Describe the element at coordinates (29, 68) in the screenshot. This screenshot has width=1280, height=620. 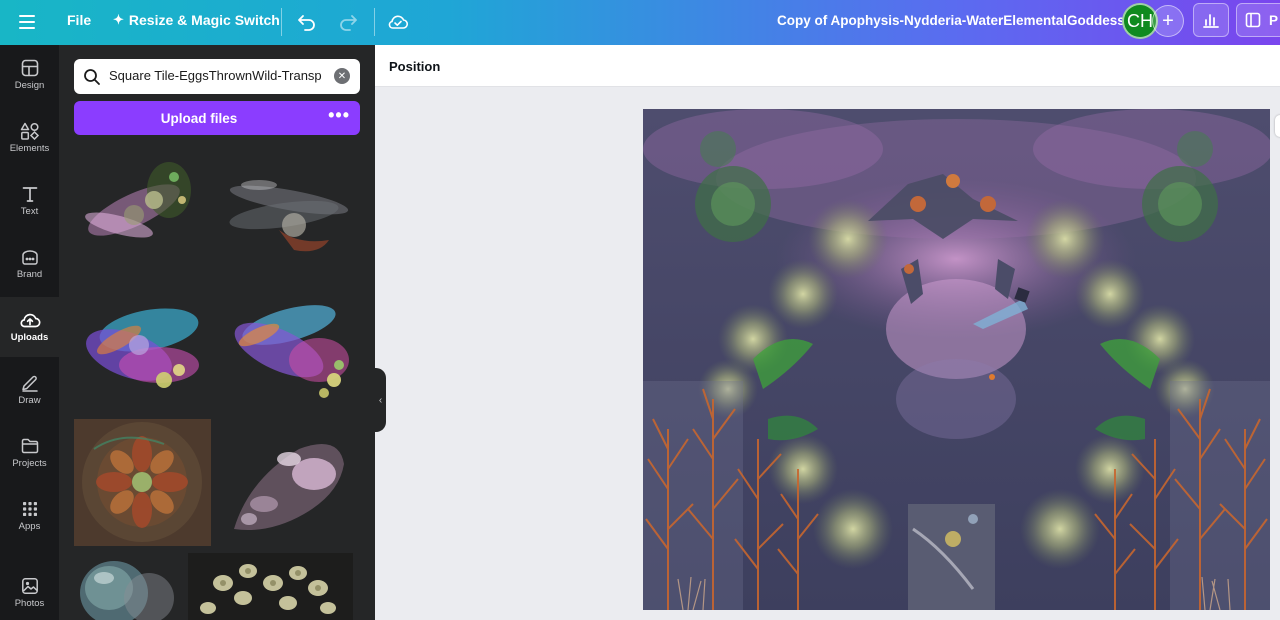
I see `design-icon` at that location.